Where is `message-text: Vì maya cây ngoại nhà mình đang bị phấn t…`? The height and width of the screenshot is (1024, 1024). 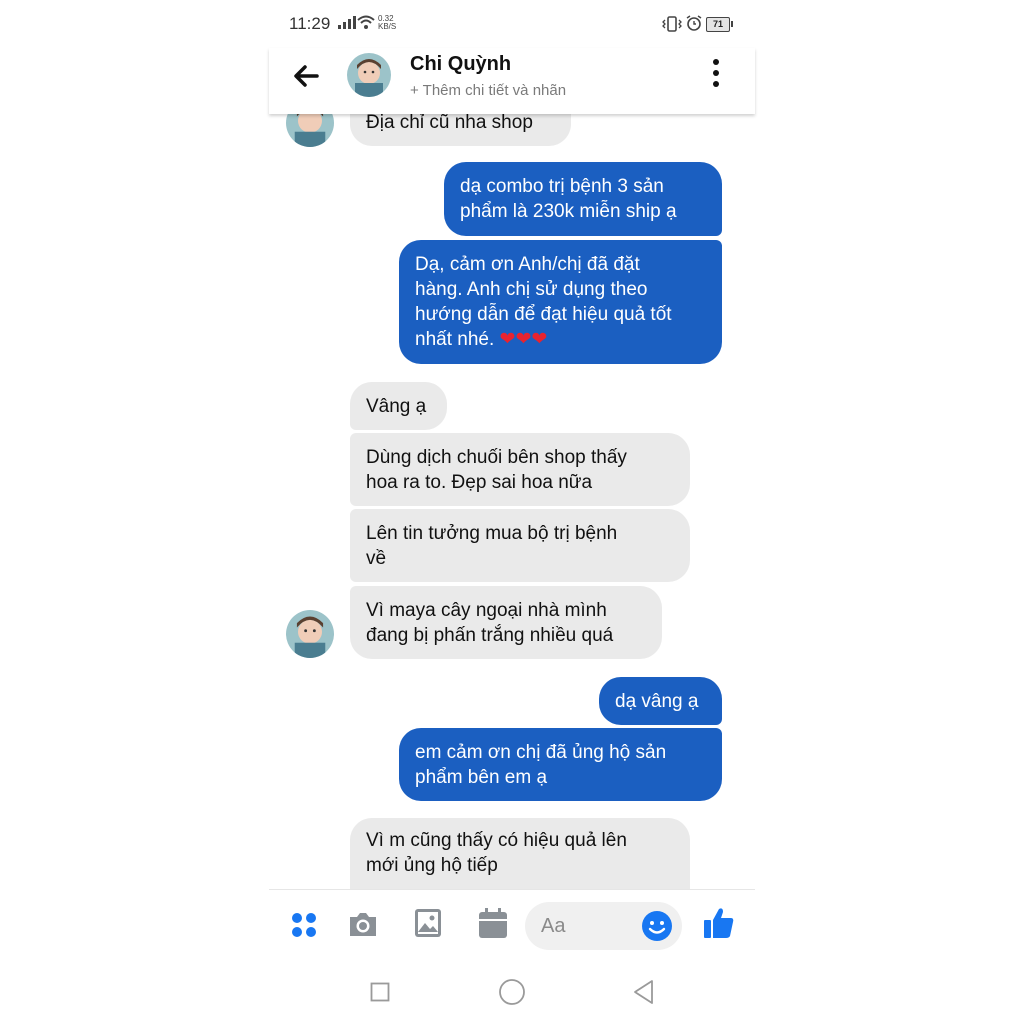
message-text: Vì maya cây ngoại nhà mình đang bị phấn t… is located at coordinates (490, 622).